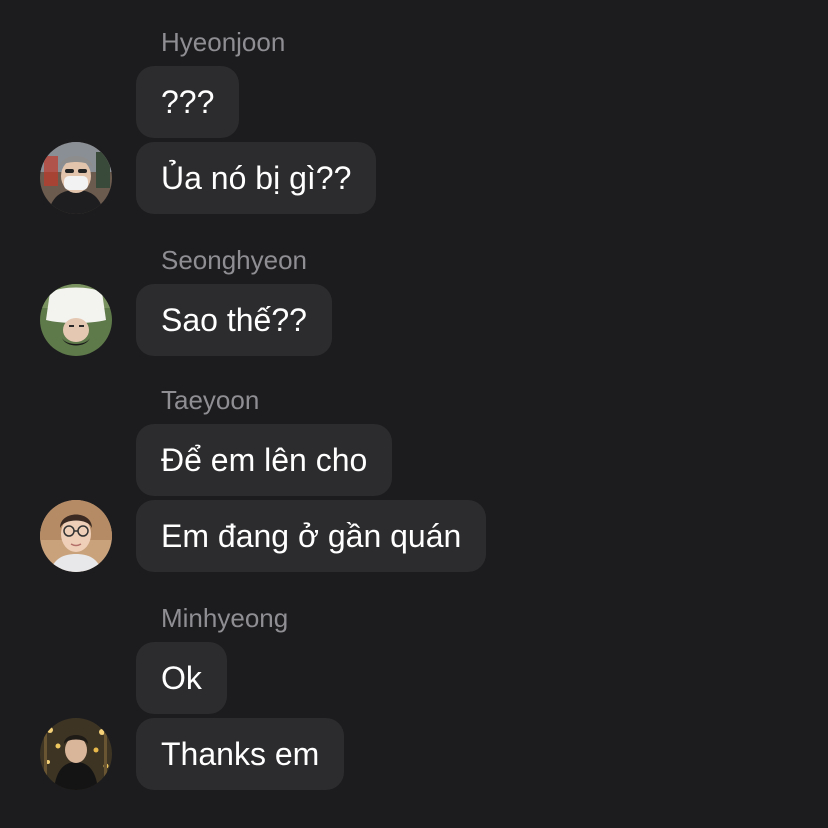 The image size is (828, 828). Describe the element at coordinates (264, 460) in the screenshot. I see `message-bubble: Để em lên cho` at that location.